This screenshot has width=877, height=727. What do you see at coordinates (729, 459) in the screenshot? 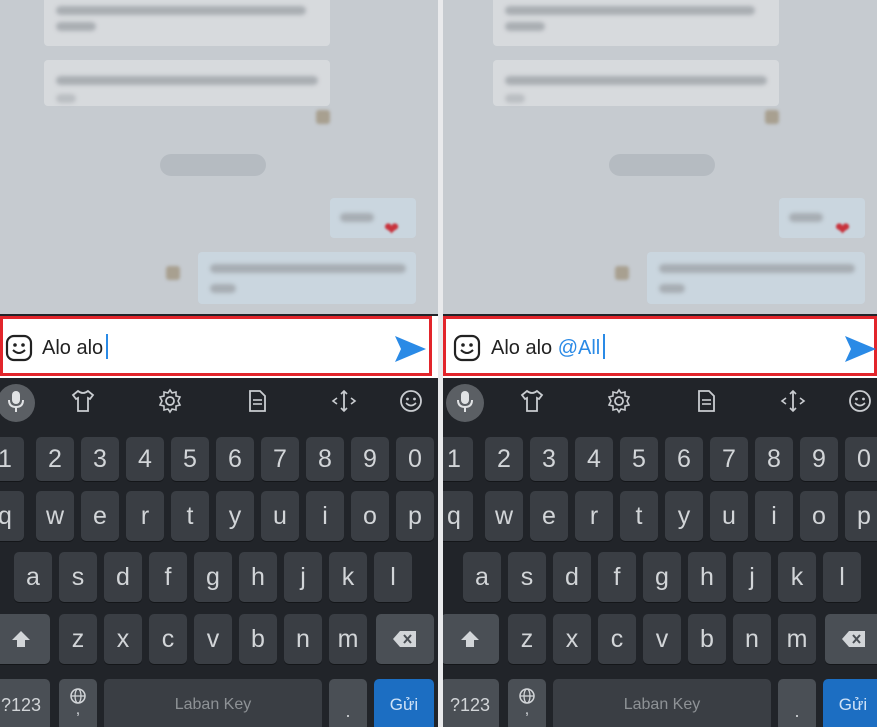
I see `key-7: 7` at bounding box center [729, 459].